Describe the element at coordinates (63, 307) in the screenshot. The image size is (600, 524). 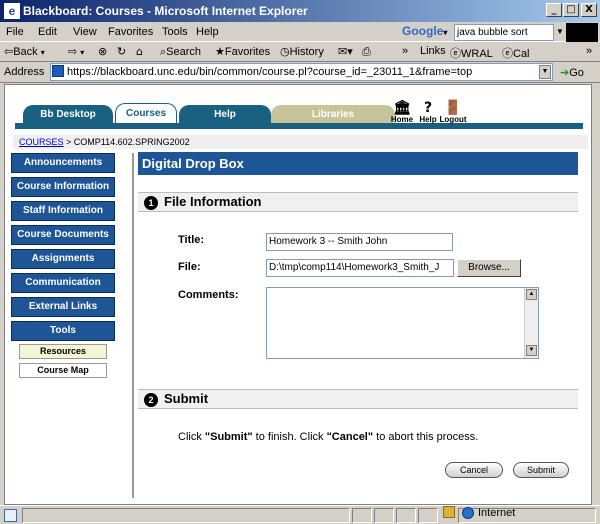
I see `nav-external-links: External Links` at that location.